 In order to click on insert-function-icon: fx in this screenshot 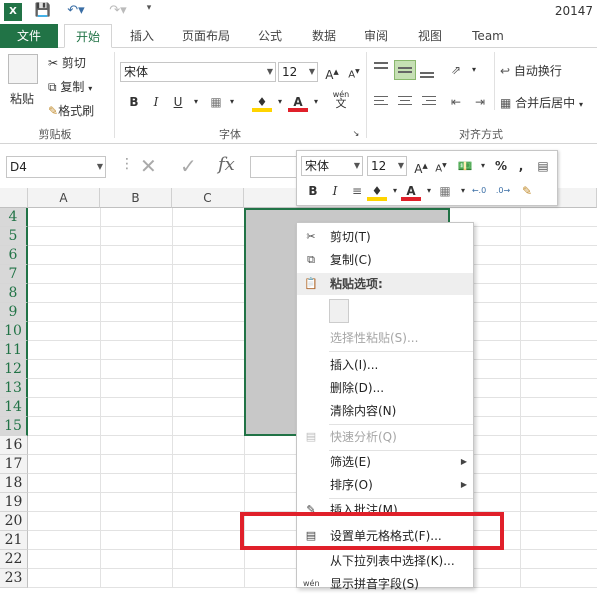, I will do `click(226, 164)`.